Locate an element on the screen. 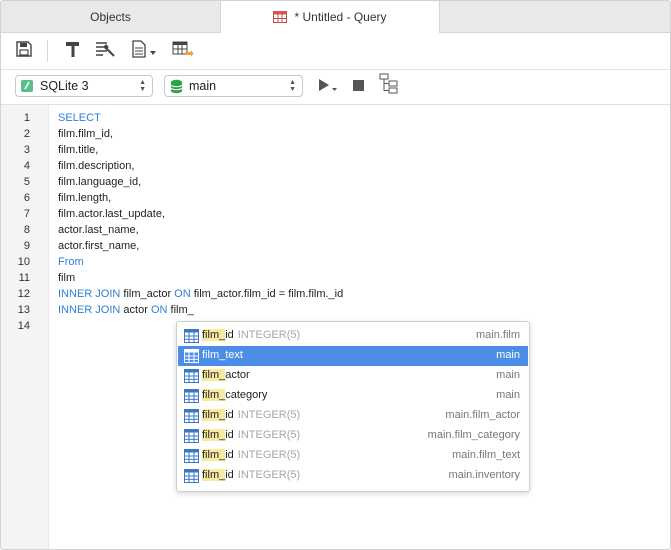 This screenshot has height=550, width=671. sql-token: film.language_id, is located at coordinates (100, 182).